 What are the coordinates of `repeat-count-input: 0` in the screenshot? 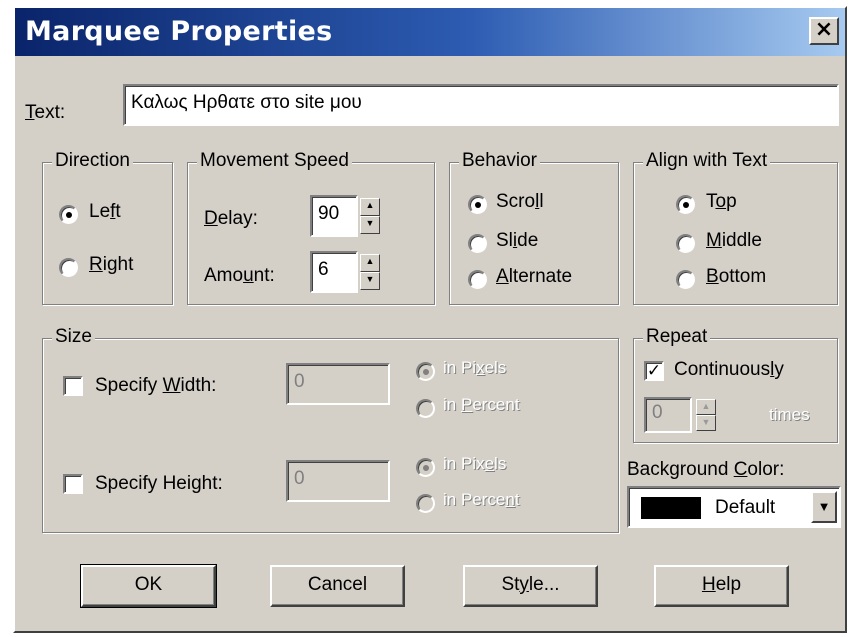 It's located at (668, 415).